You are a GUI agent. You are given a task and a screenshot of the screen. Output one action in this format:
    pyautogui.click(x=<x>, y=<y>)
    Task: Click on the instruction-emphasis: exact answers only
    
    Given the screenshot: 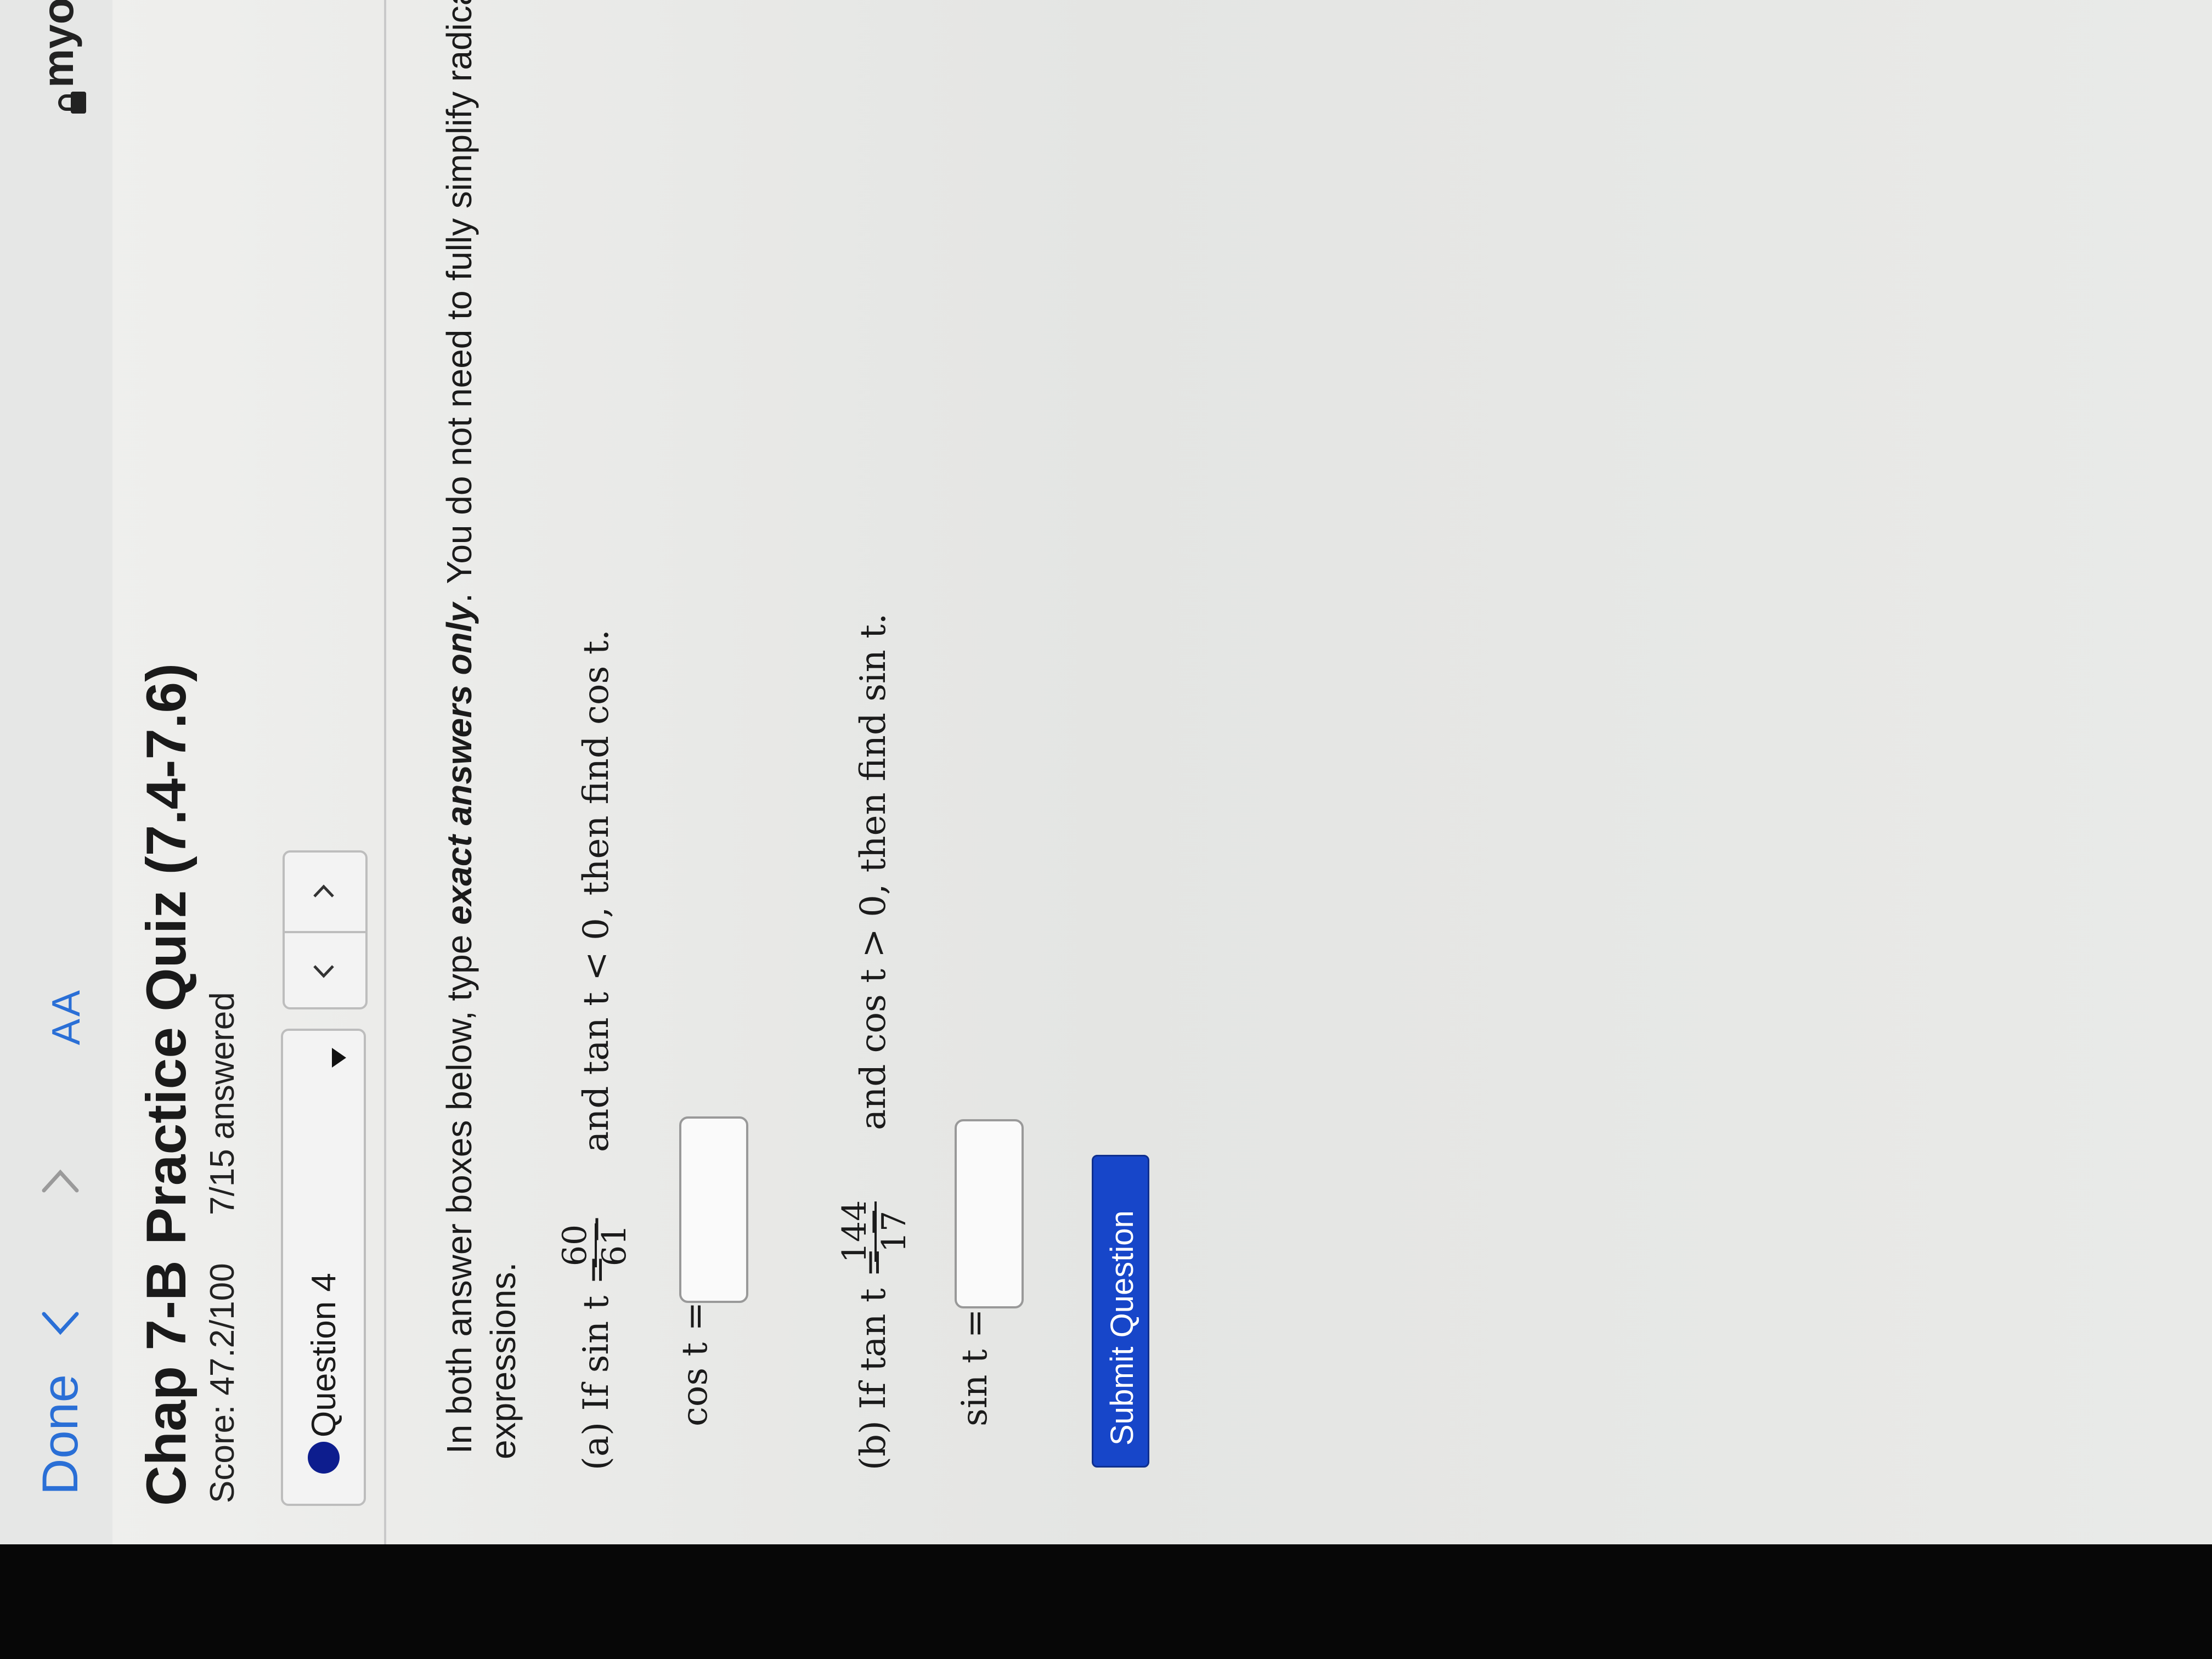 What is the action you would take?
    pyautogui.click(x=459, y=763)
    